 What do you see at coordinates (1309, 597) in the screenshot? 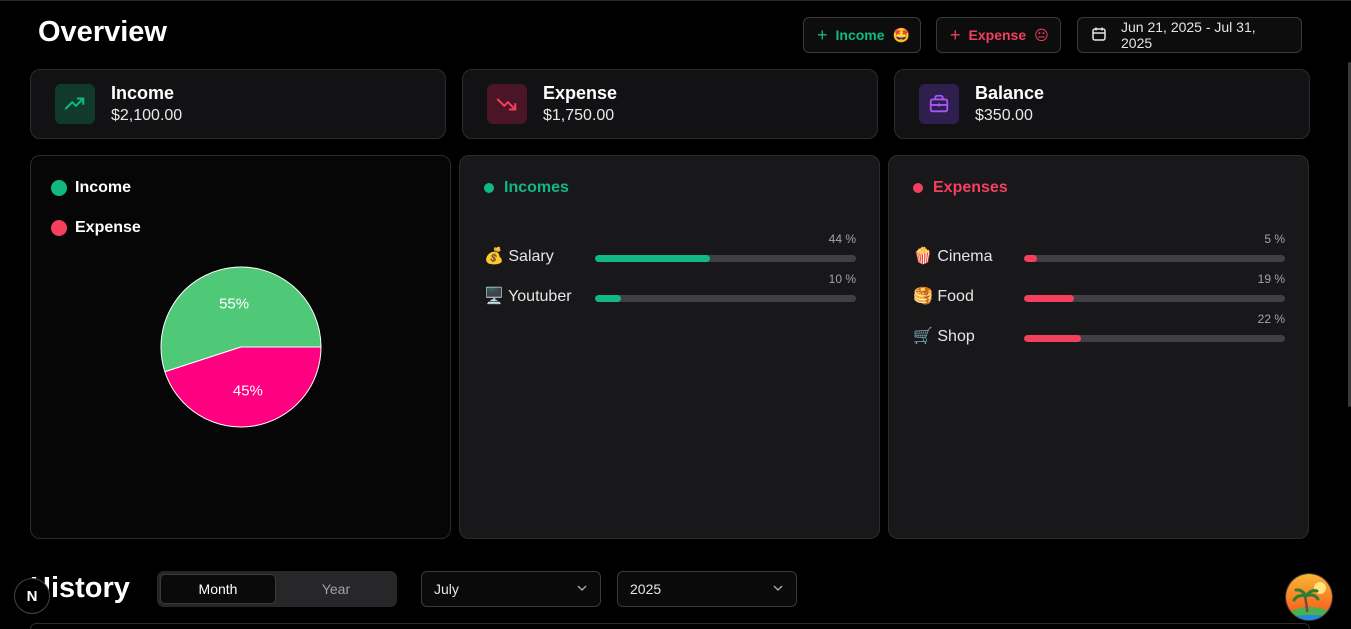
I see `avatar` at bounding box center [1309, 597].